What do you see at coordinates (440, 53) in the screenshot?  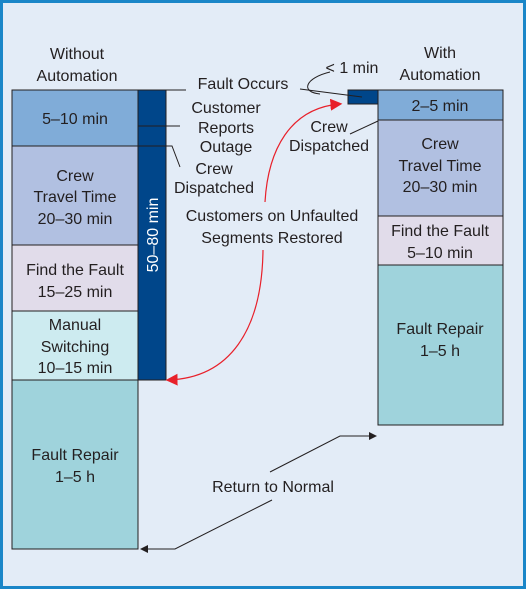 I see `with-title-1: With` at bounding box center [440, 53].